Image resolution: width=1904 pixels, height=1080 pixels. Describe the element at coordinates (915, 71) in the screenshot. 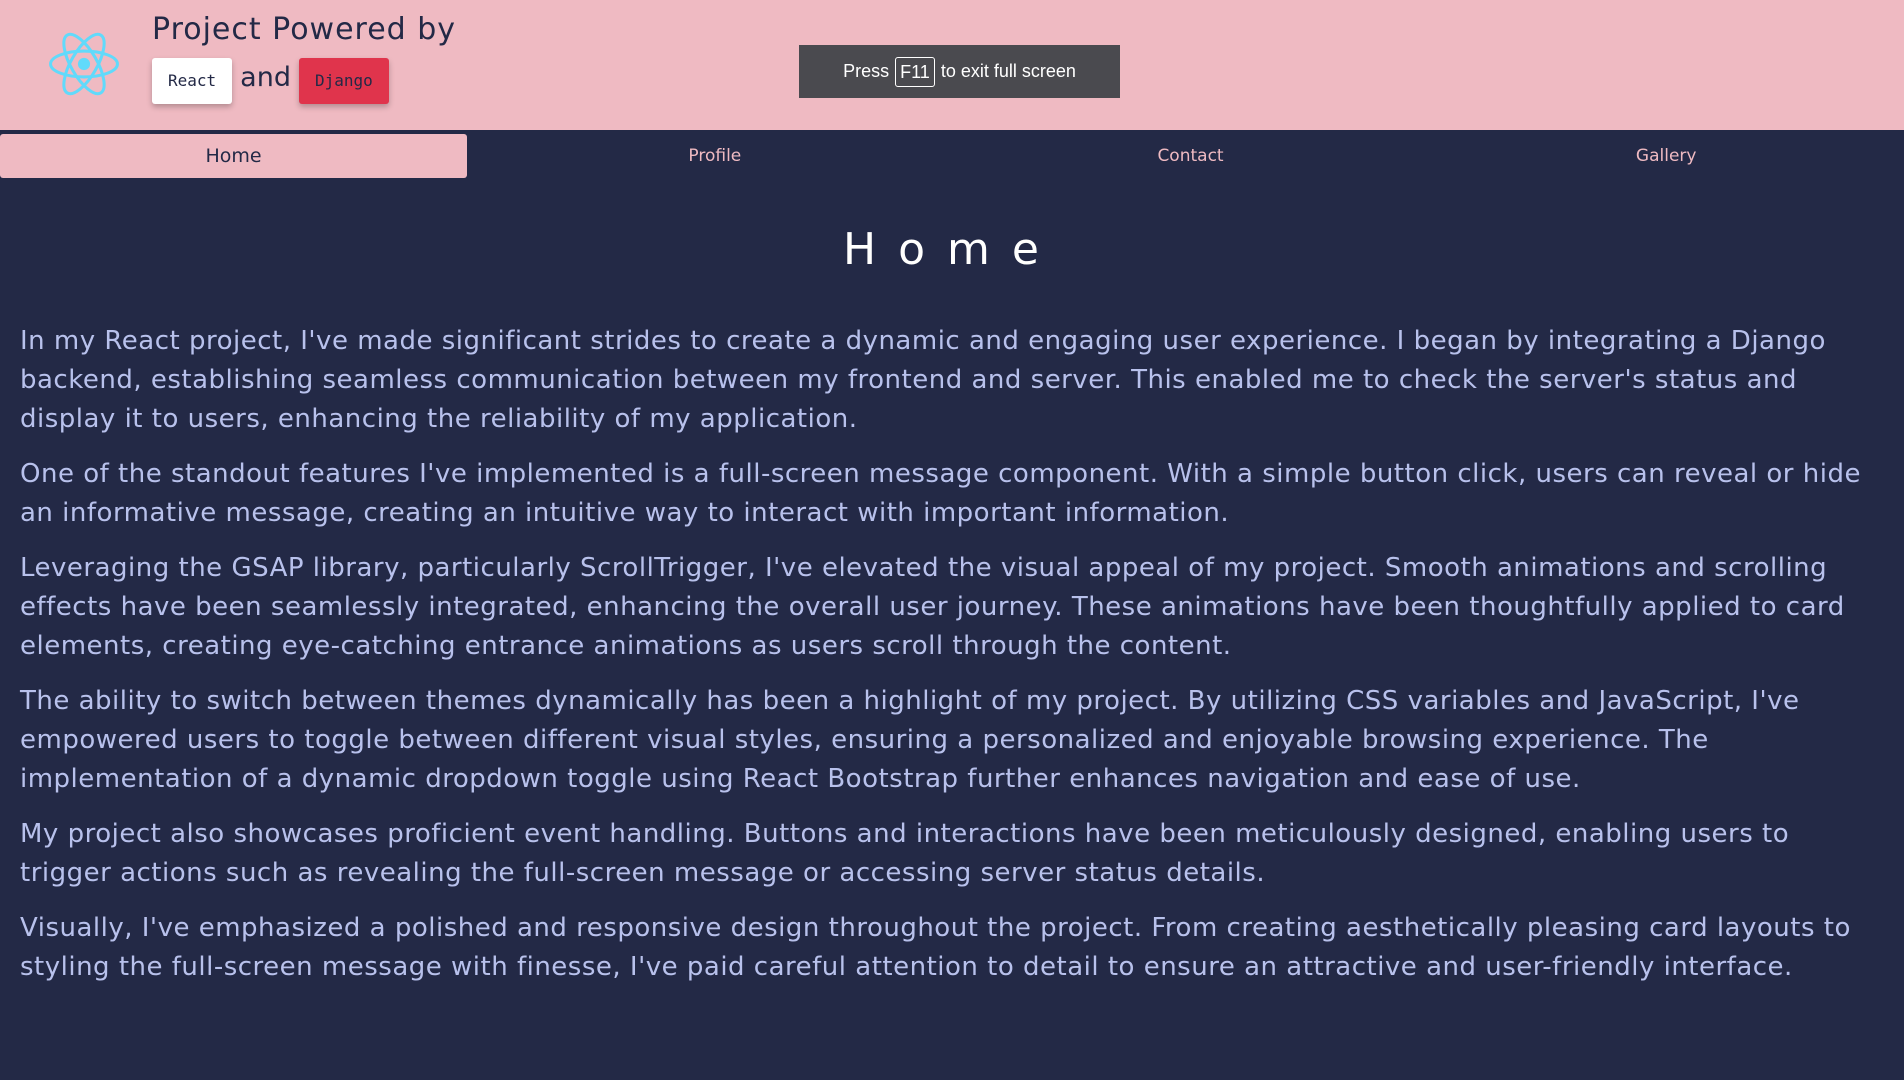

I see `f11-key: F11` at that location.